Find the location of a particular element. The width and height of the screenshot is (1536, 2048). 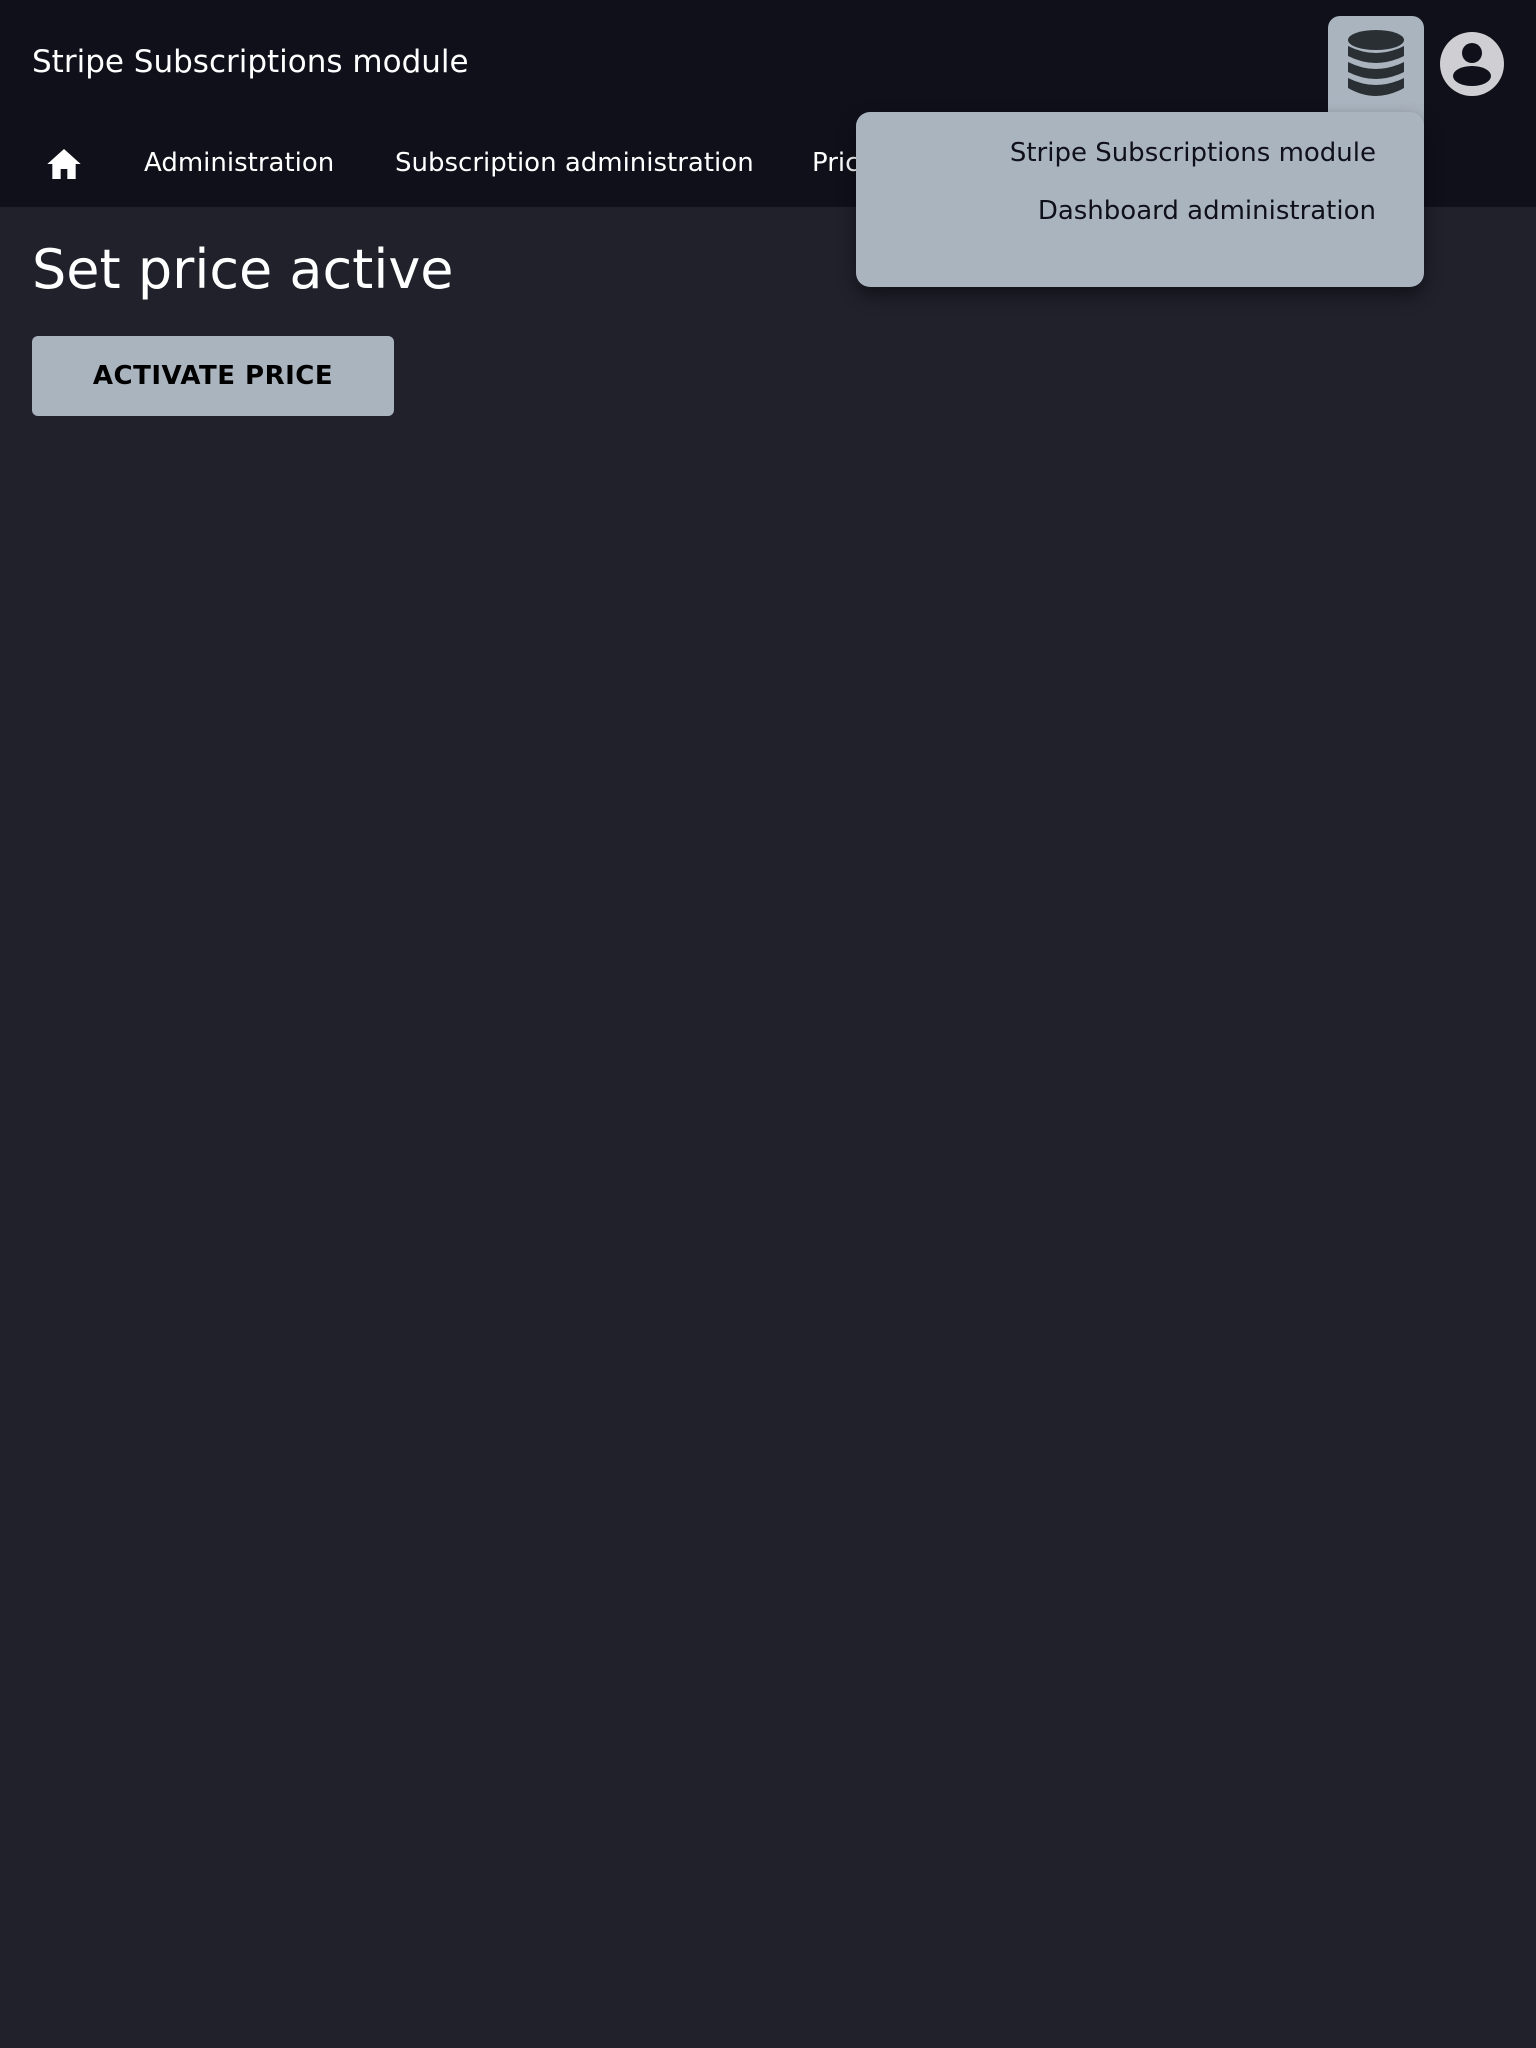

nav-home is located at coordinates (64, 164).